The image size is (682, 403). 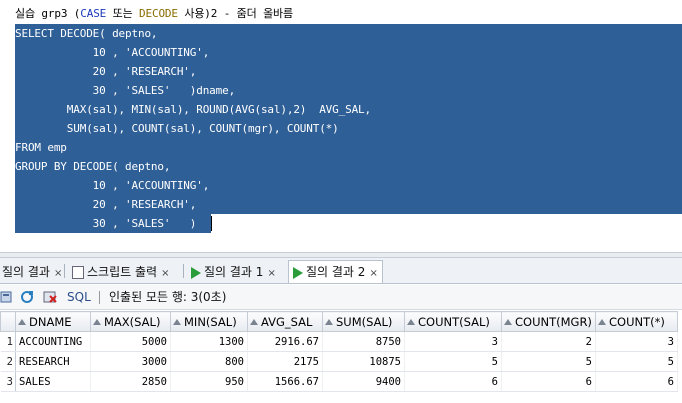 I want to click on table-cell: 2916.67, so click(x=285, y=341).